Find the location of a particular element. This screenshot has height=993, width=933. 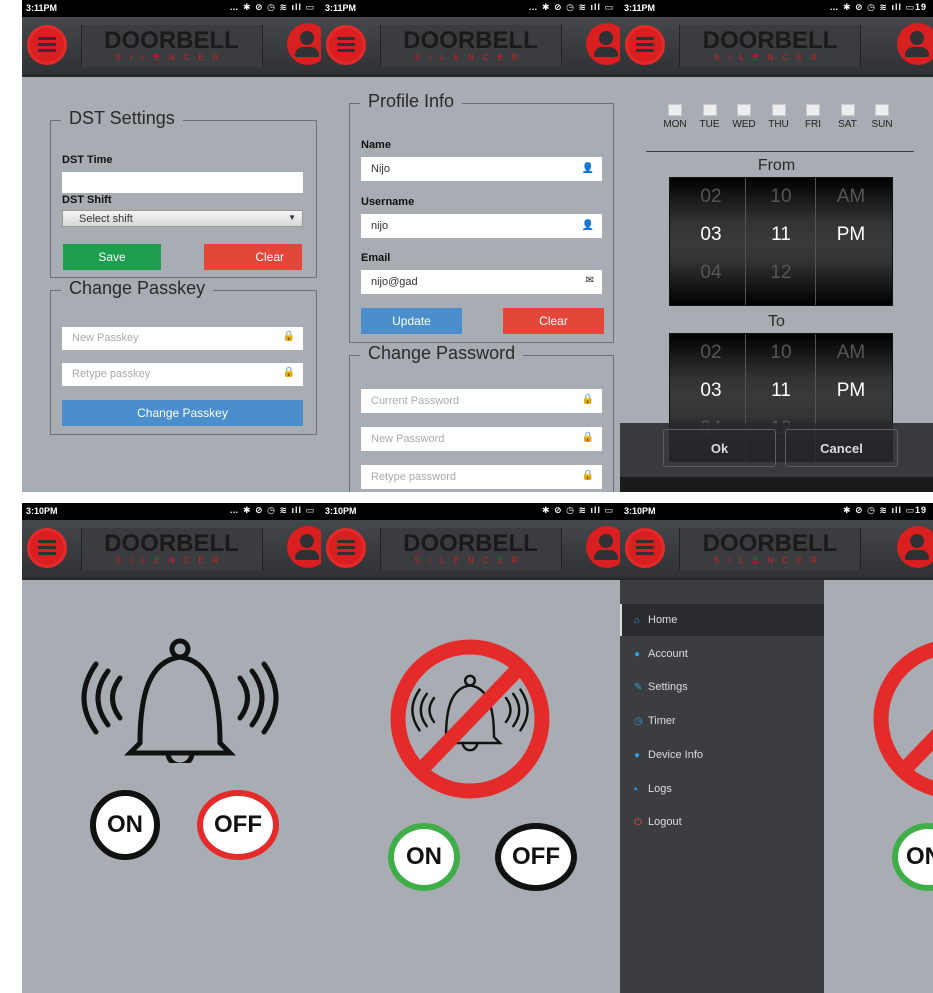

dst-shift-value: Select shift is located at coordinates (106, 219).